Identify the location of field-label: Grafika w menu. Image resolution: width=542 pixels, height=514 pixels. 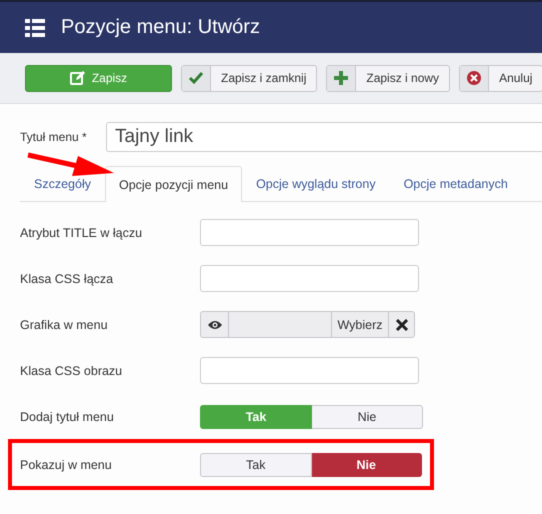
(64, 325).